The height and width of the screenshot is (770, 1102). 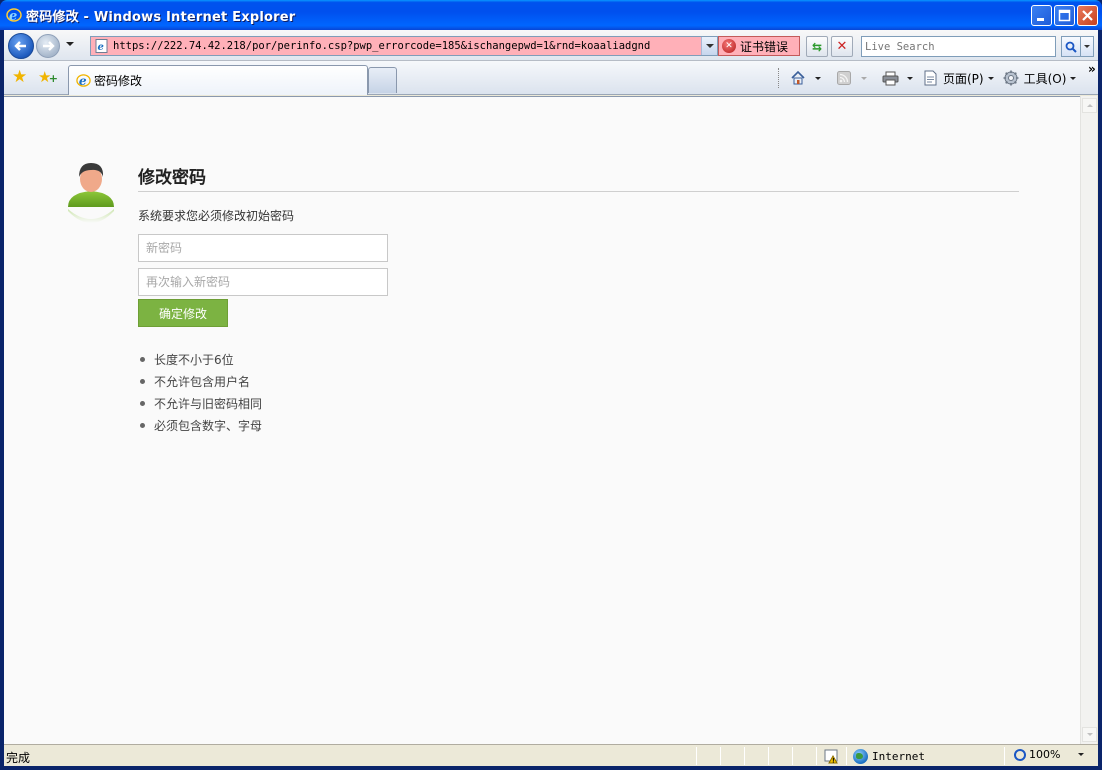 I want to click on user-avatar-icon, so click(x=91, y=199).